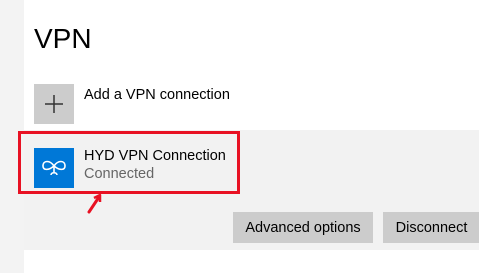  Describe the element at coordinates (184, 104) in the screenshot. I see `add-vpn-connection-button: Add a VPN connection` at that location.